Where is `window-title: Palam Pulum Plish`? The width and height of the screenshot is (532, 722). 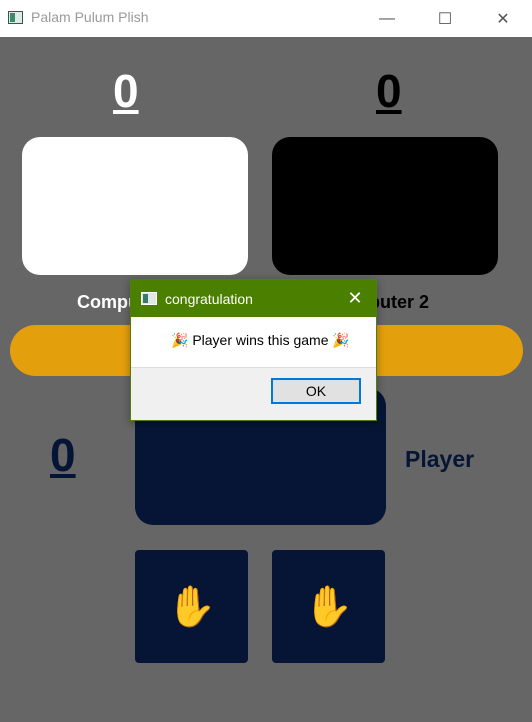
window-title: Palam Pulum Plish is located at coordinates (90, 17).